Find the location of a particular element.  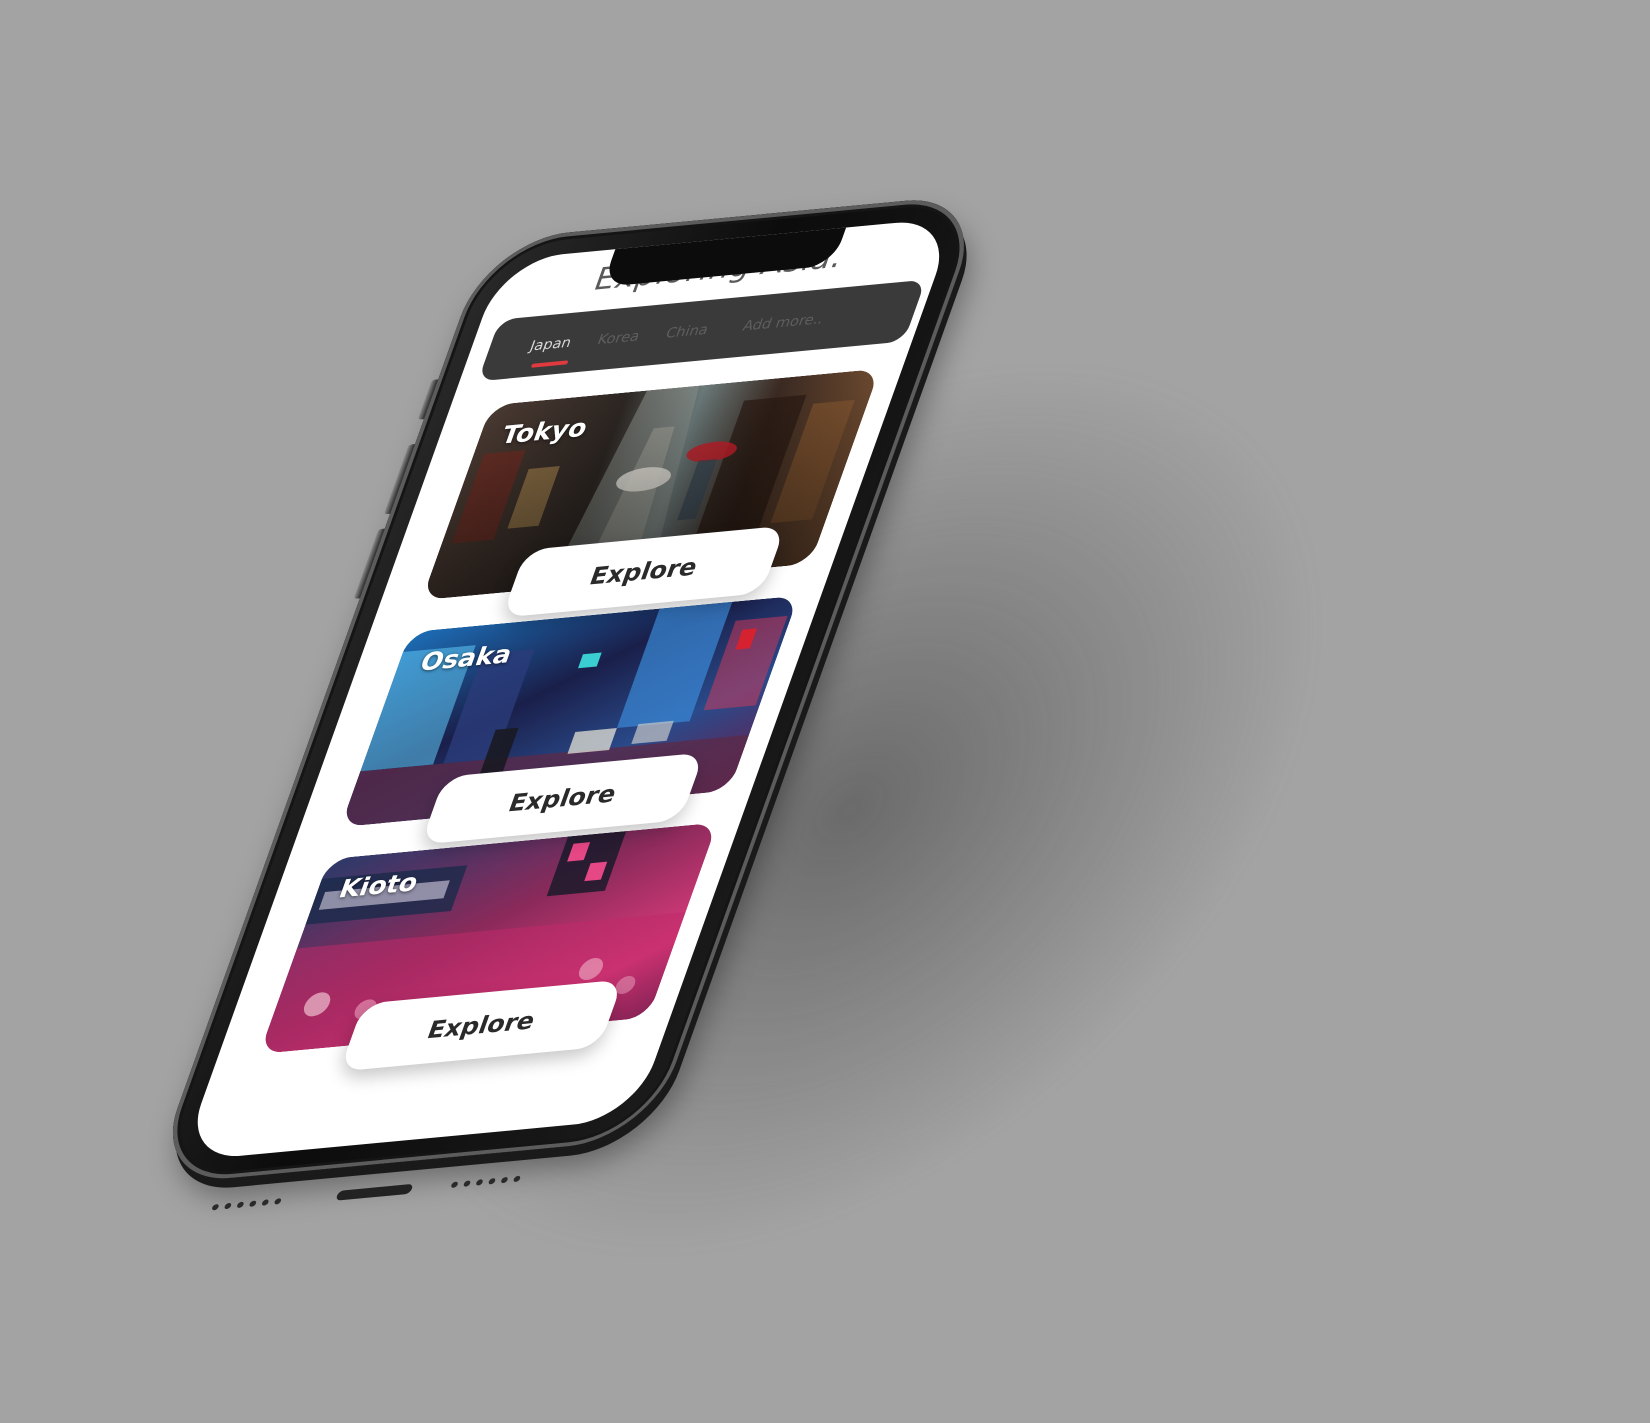

city-card-kioto: Kioto Explore is located at coordinates (488, 947).